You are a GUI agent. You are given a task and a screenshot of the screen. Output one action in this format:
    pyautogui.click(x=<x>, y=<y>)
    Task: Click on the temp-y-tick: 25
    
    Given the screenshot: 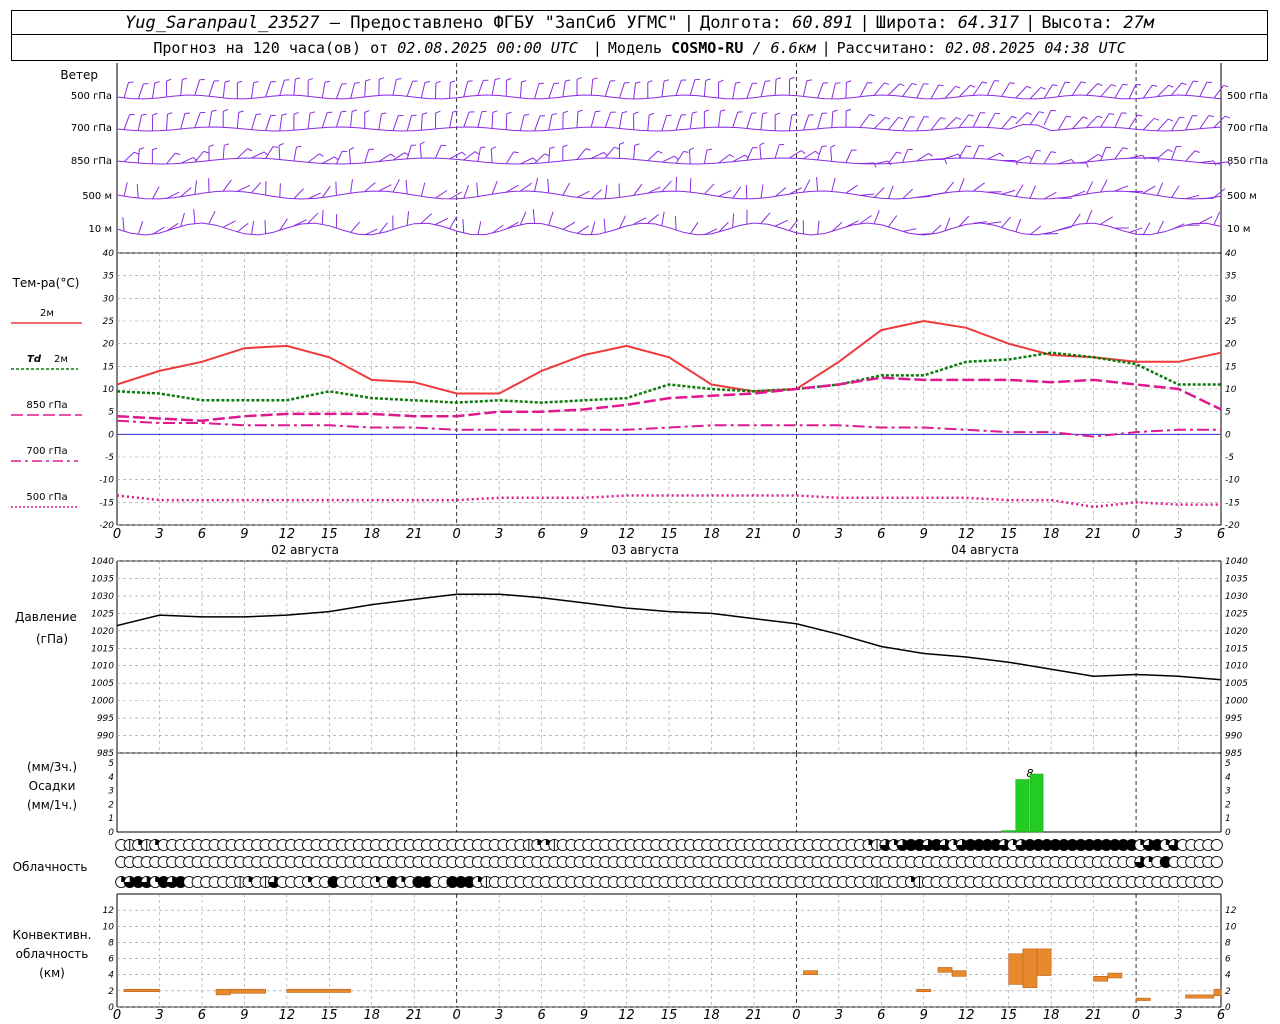 What is the action you would take?
    pyautogui.click(x=109, y=322)
    